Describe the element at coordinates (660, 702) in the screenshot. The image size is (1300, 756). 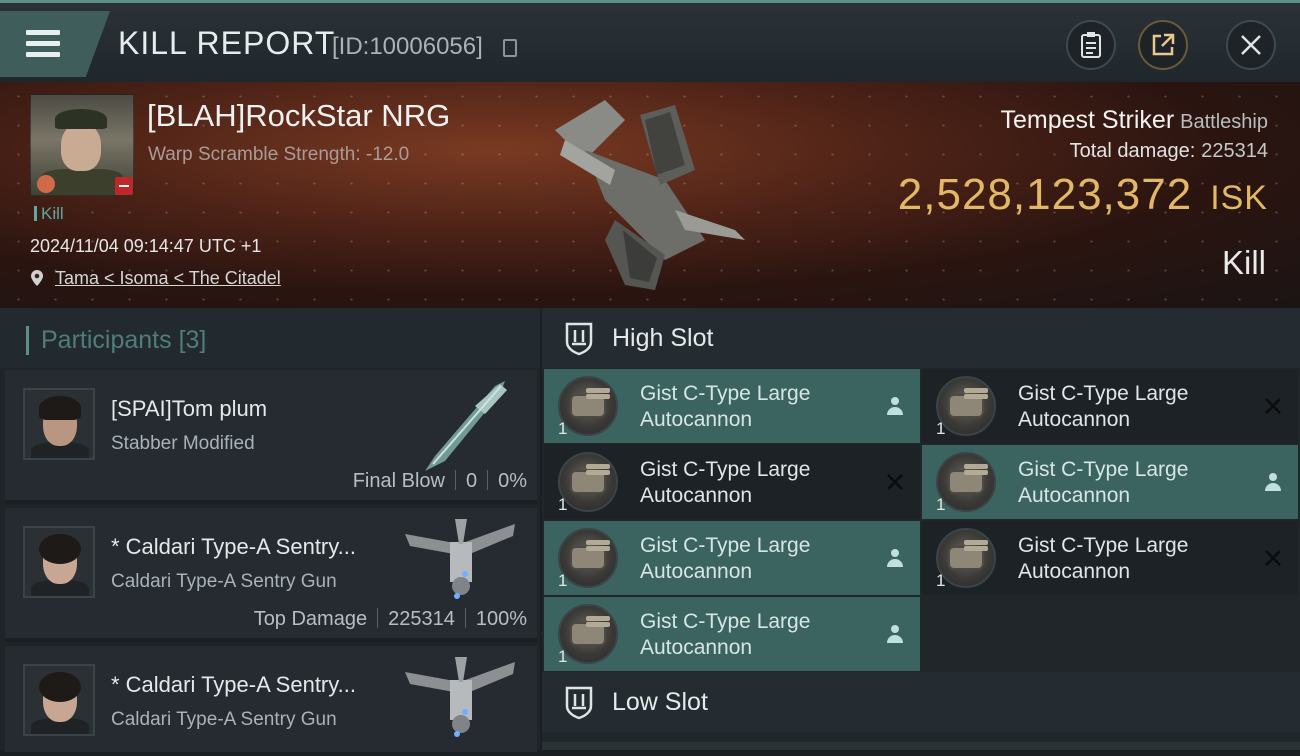
I see `low-slot-label: Low Slot` at that location.